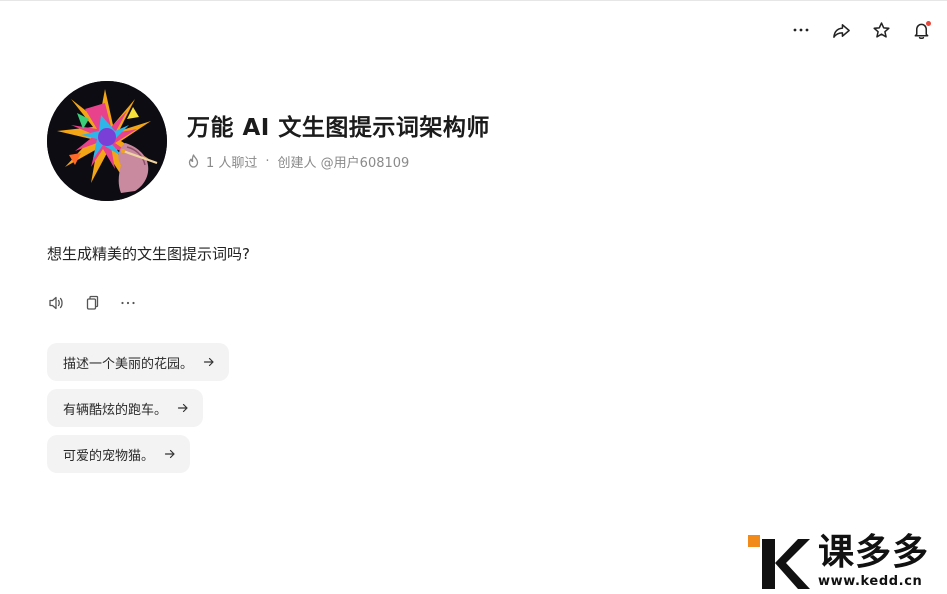  What do you see at coordinates (193, 161) in the screenshot?
I see `fire-icon` at bounding box center [193, 161].